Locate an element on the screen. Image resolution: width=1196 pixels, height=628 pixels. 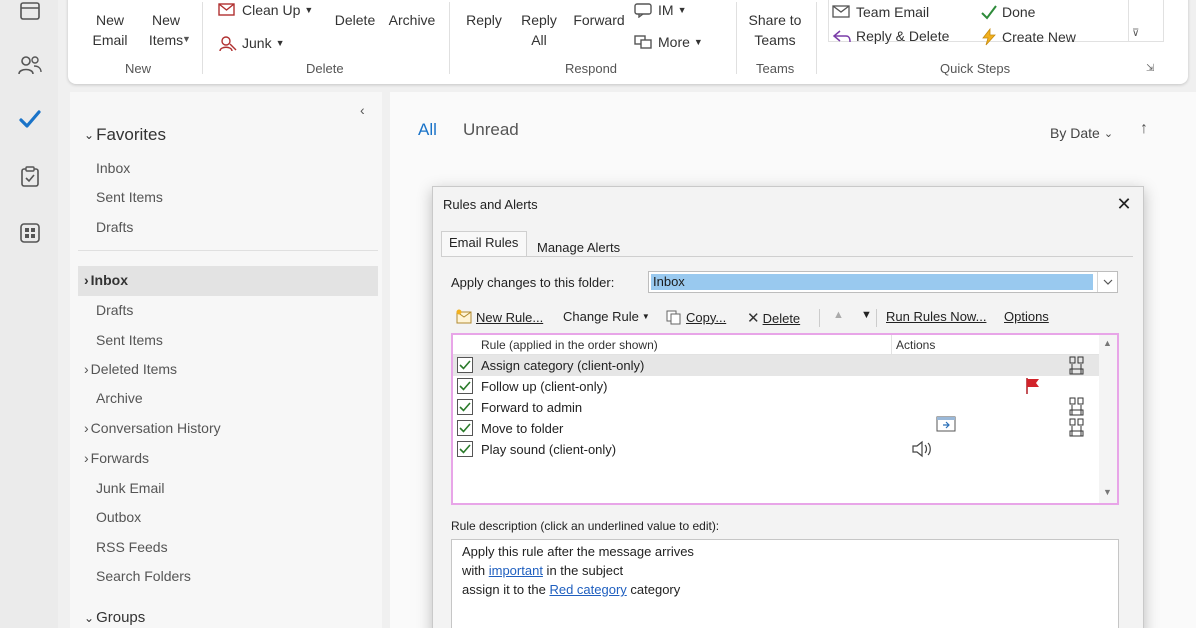
filter-all-tab: All is located at coordinates (427, 130).